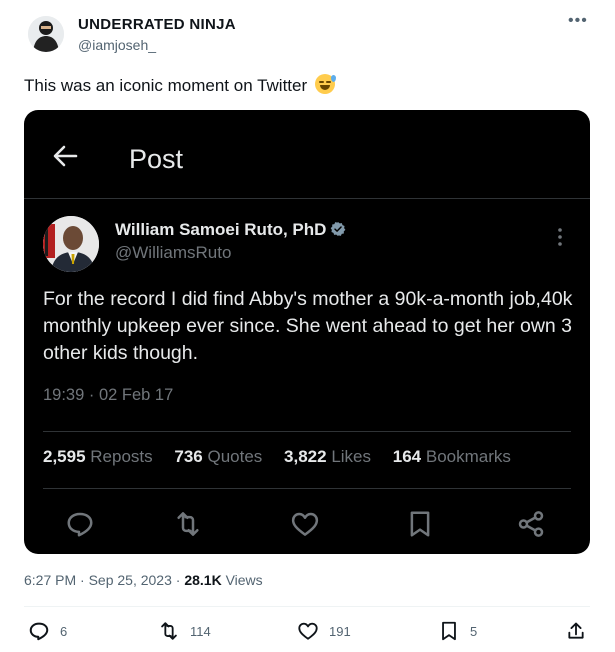 The image size is (615, 652). What do you see at coordinates (457, 631) in the screenshot?
I see `bookmark-button: 5` at bounding box center [457, 631].